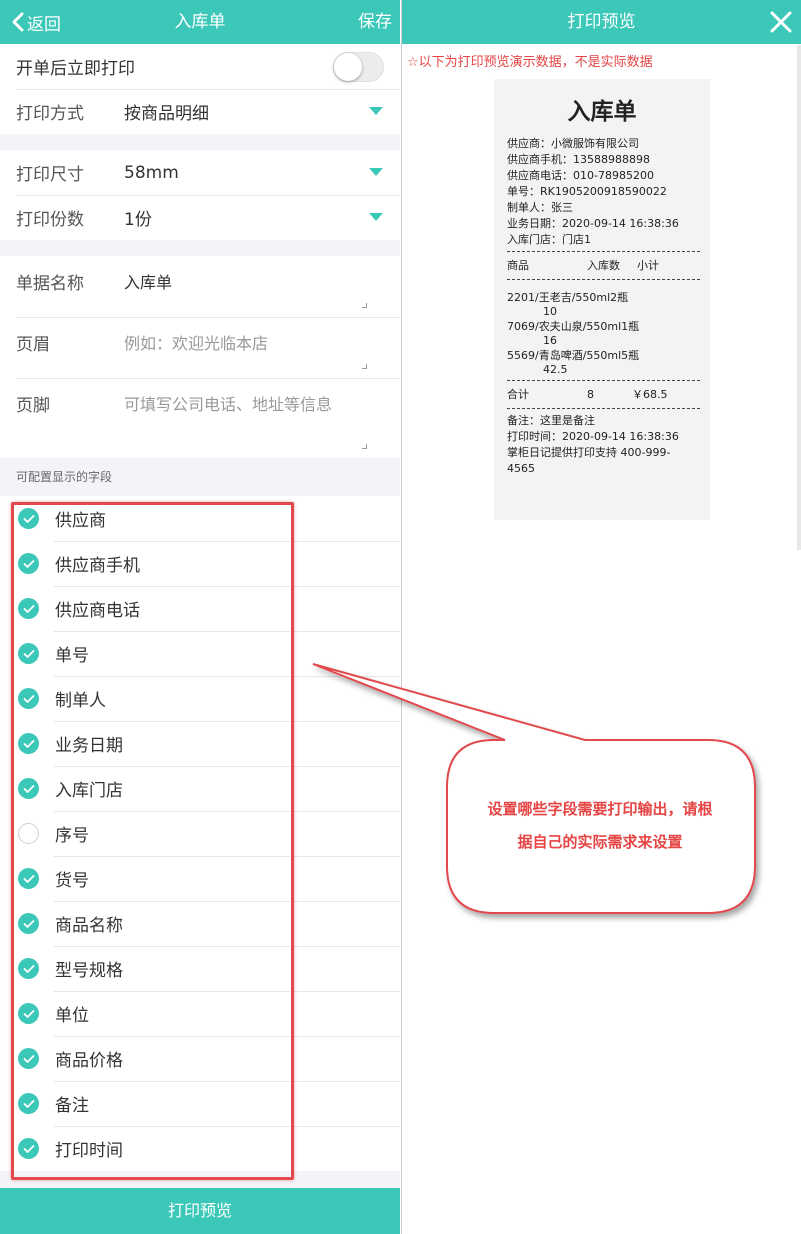  I want to click on print-settings-group: 开单后立即打印 打印方式 按商品明细, so click(200, 89).